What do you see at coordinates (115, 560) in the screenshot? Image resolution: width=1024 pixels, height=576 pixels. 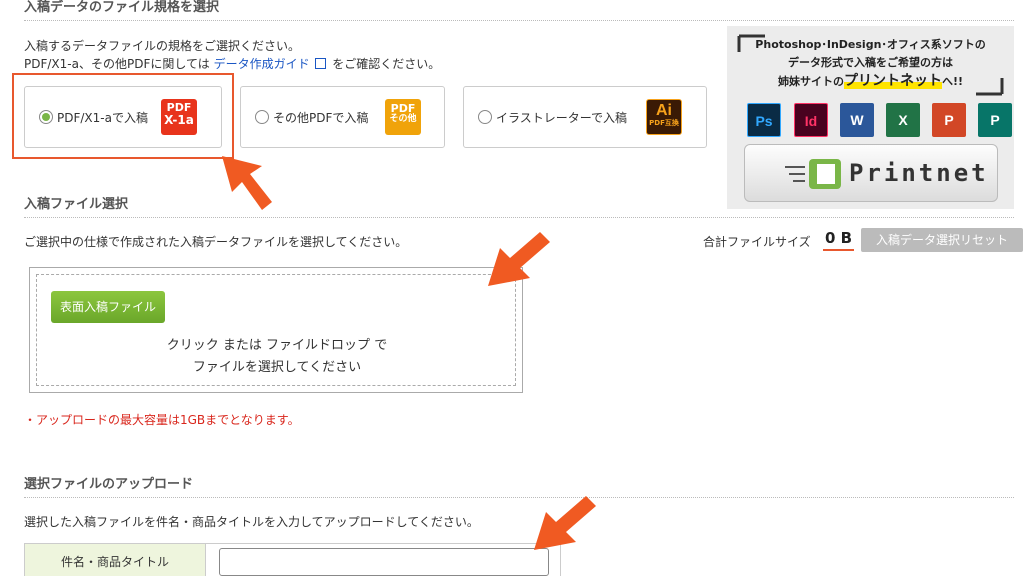 I see `title-field-label: 件名・商品タイトル` at bounding box center [115, 560].